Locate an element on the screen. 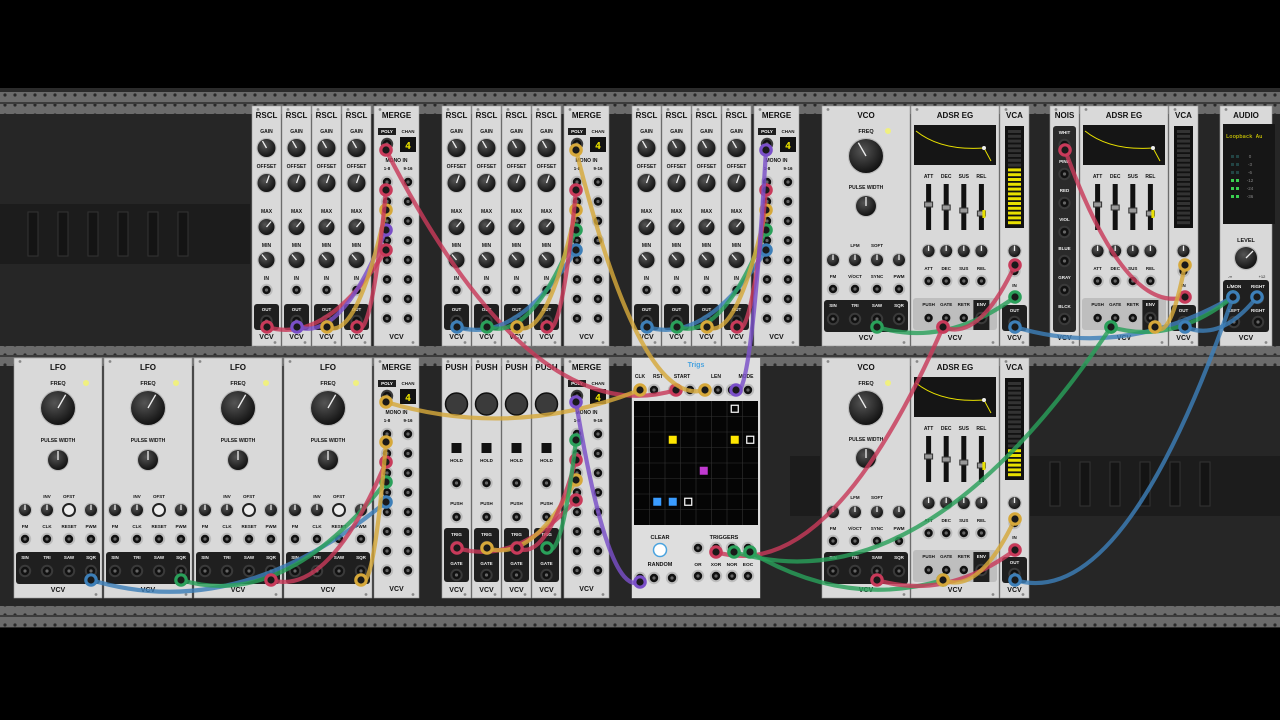  trigs-control is located at coordinates (718, 390).